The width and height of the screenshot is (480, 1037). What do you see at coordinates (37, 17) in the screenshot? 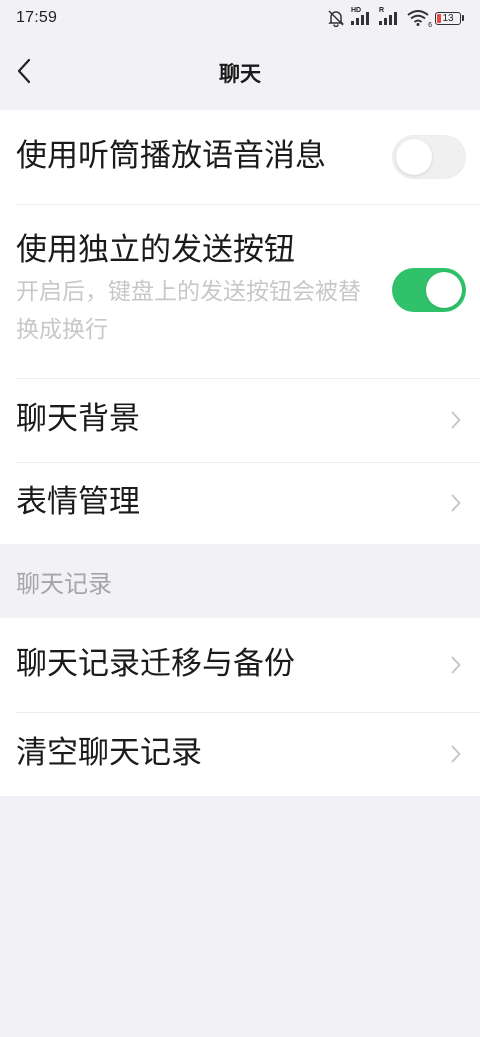
I see `status-time: 17:59` at bounding box center [37, 17].